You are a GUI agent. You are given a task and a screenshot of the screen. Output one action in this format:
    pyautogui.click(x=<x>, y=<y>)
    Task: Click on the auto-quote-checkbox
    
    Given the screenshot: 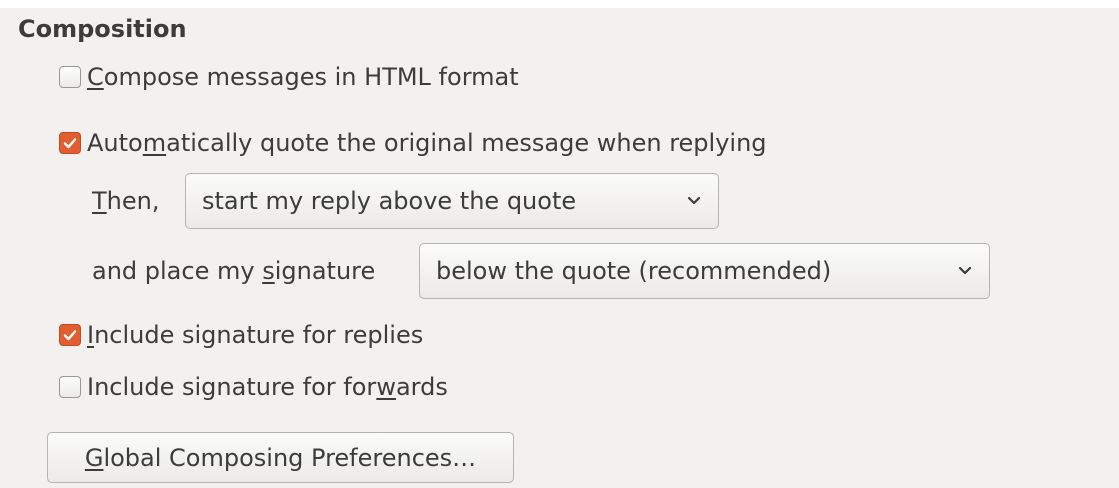 What is the action you would take?
    pyautogui.click(x=70, y=143)
    